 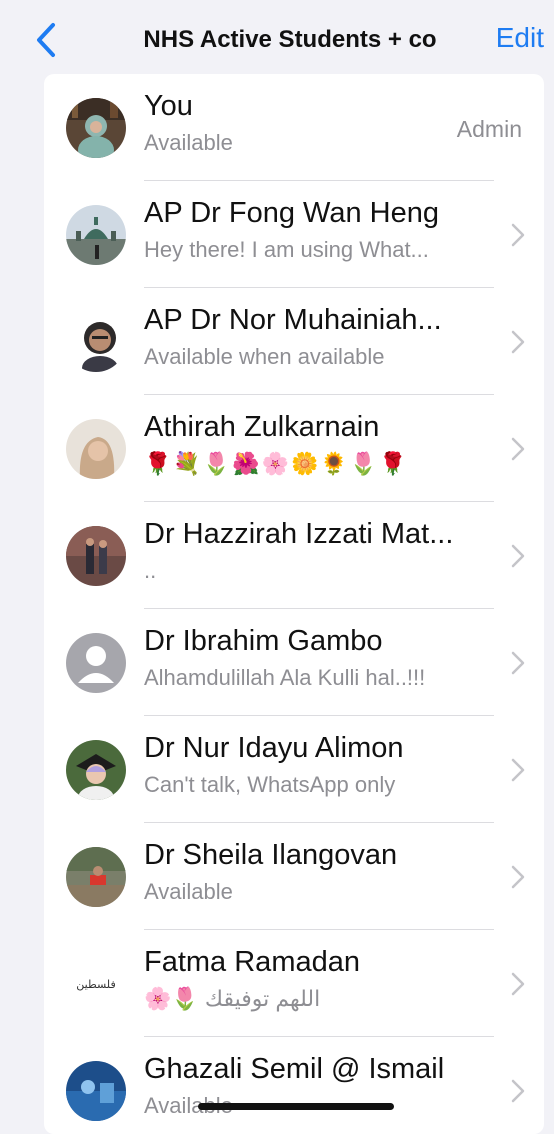 I want to click on home-indicator, so click(x=296, y=1106).